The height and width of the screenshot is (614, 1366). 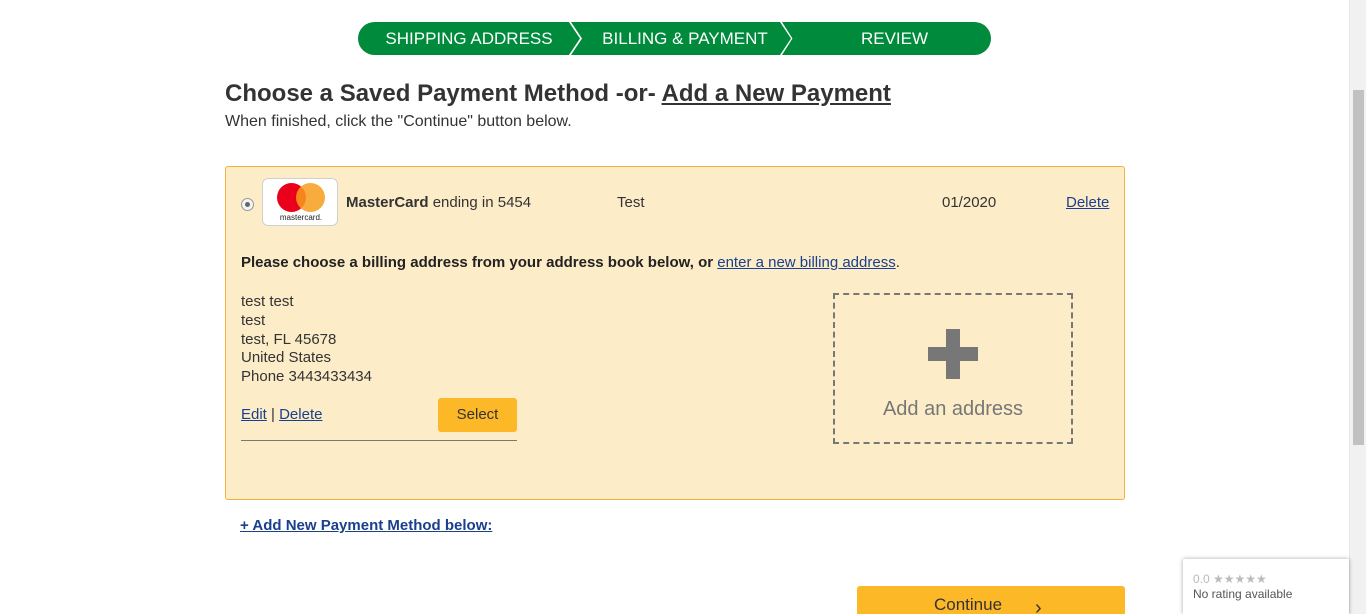 I want to click on step-shipping-address: SHIPPING ADDRESS, so click(x=469, y=38).